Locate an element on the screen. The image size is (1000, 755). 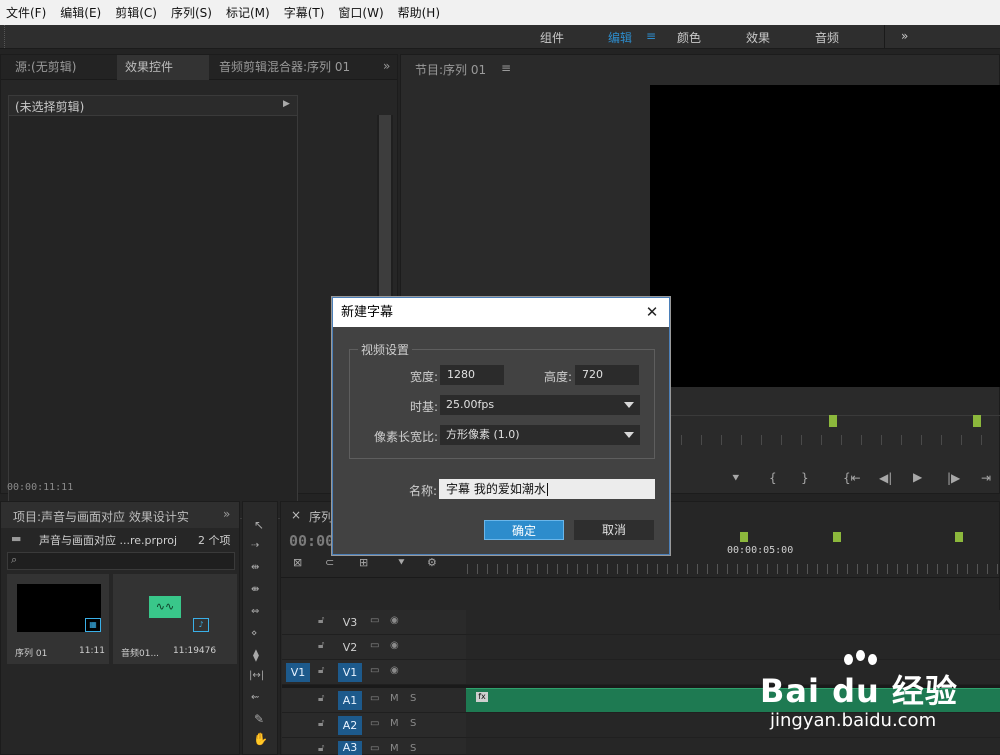
track-header-a2: 🔓︎ A2 ▭ M S is located at coordinates (374, 725).